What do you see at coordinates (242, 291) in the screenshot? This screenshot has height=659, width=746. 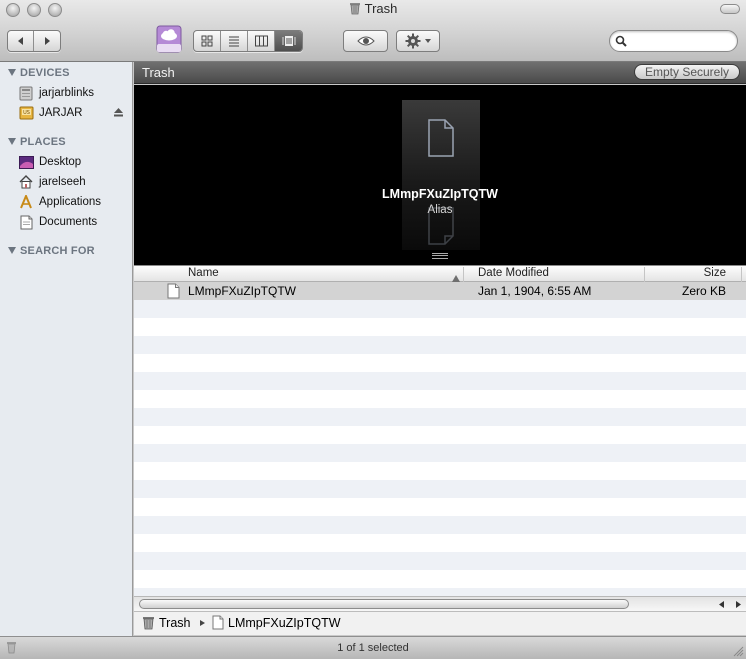 I see `file-name: LMmpFXuZIpTQTW` at bounding box center [242, 291].